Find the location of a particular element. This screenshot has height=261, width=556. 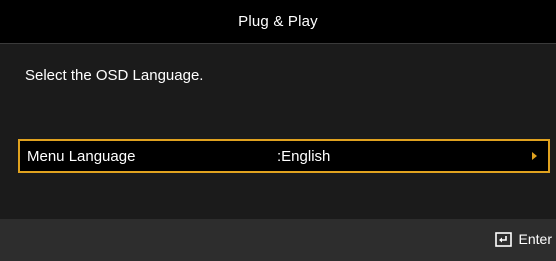

menu-language-row: Menu Language :English is located at coordinates (284, 156).